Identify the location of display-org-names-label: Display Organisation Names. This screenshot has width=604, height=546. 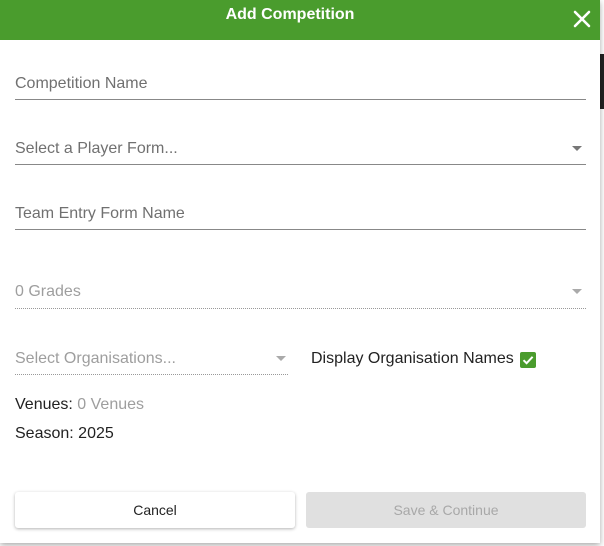
(412, 358).